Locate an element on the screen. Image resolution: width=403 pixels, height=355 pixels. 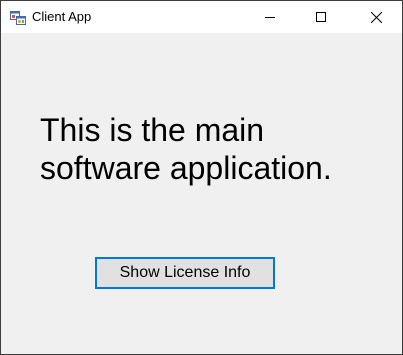
main-message-line-1: This is the main is located at coordinates (152, 130).